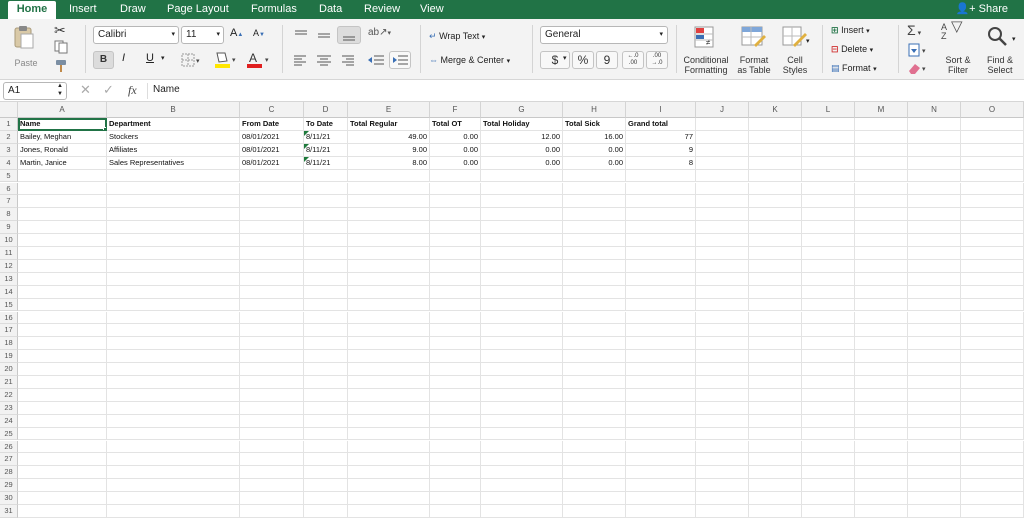  Describe the element at coordinates (432, 9) in the screenshot. I see `tab-view: View` at that location.